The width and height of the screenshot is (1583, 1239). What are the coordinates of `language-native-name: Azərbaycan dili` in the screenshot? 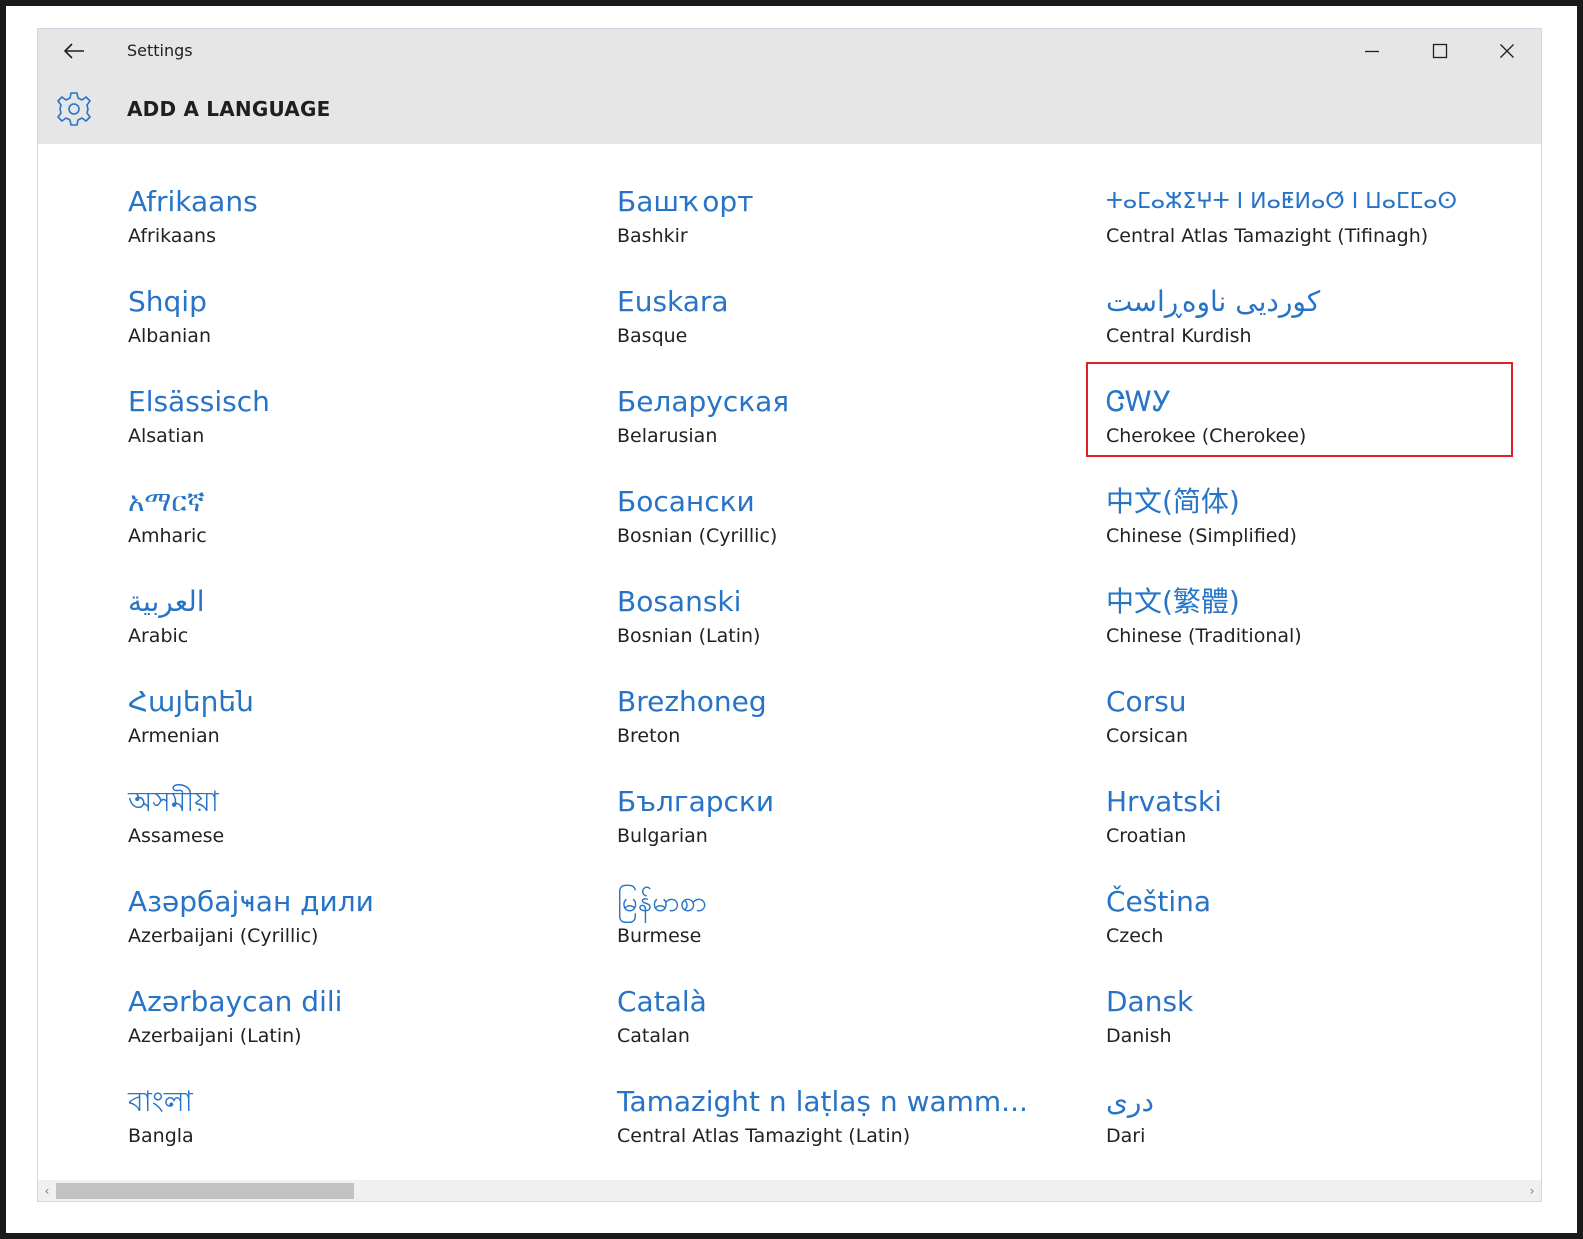 It's located at (235, 1001).